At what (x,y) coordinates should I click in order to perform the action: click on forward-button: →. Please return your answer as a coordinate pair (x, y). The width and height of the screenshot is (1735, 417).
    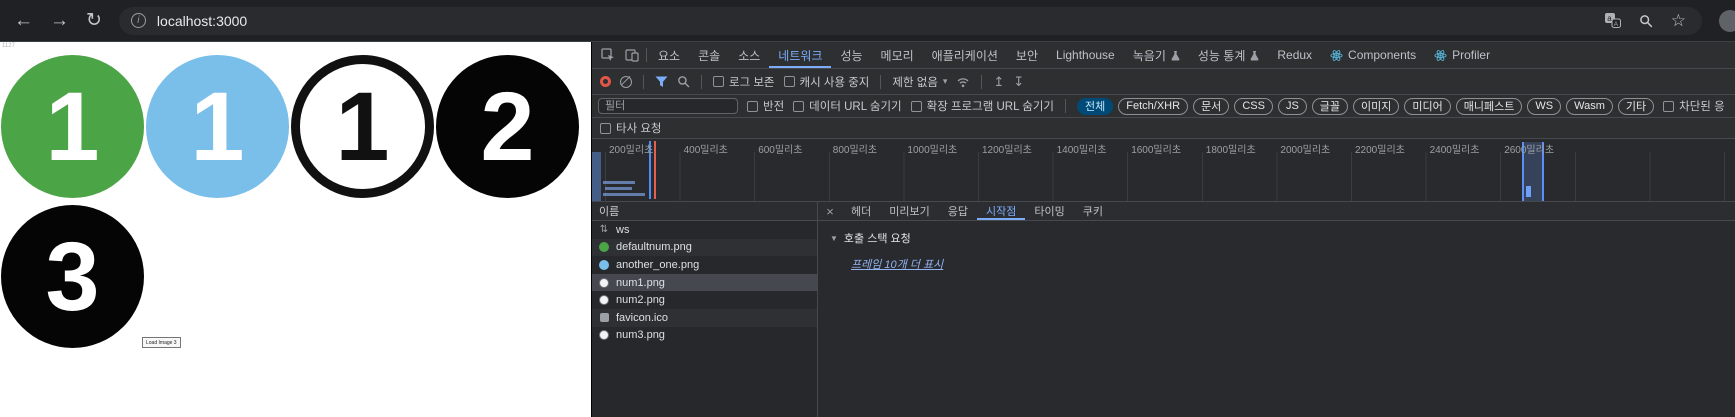
    Looking at the image, I should click on (59, 20).